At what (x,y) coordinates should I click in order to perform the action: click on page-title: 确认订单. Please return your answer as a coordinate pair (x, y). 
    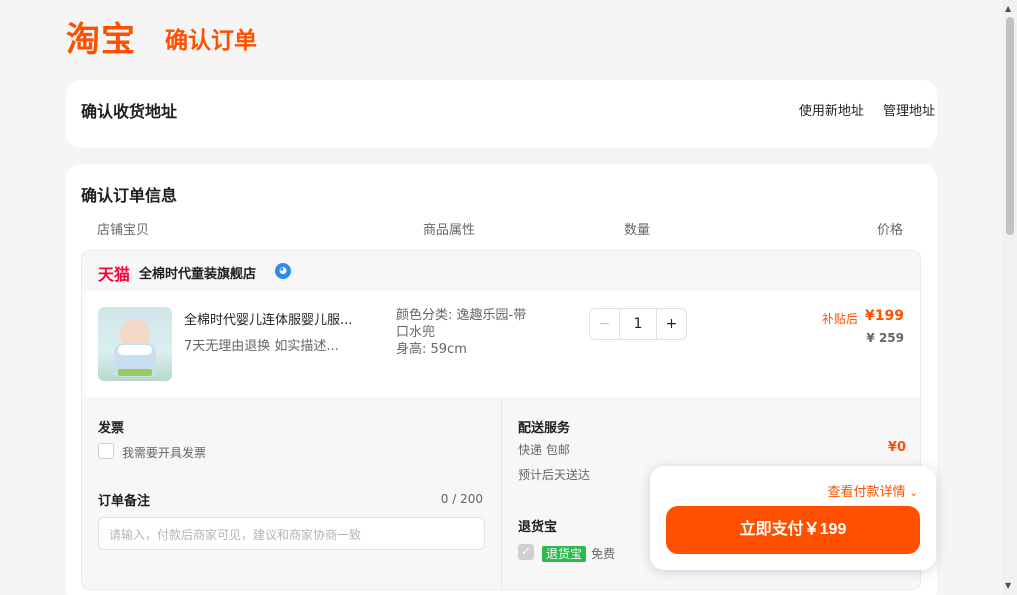
    Looking at the image, I should click on (211, 41).